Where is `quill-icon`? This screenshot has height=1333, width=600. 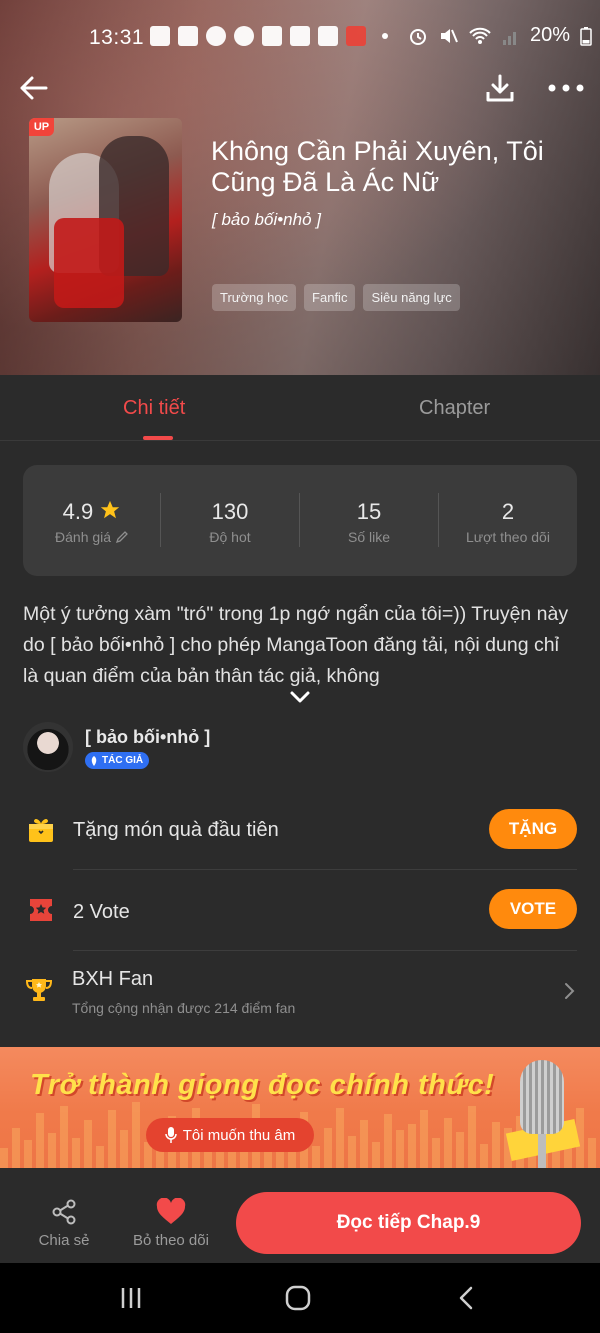
quill-icon is located at coordinates (94, 760).